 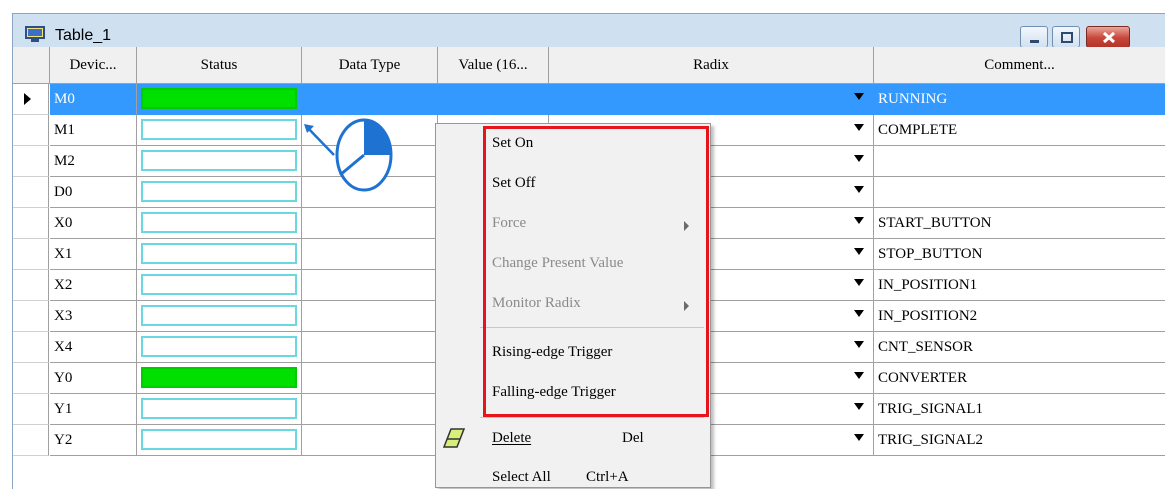 What do you see at coordinates (1019, 223) in the screenshot?
I see `comment-cell: START_BUTTON` at bounding box center [1019, 223].